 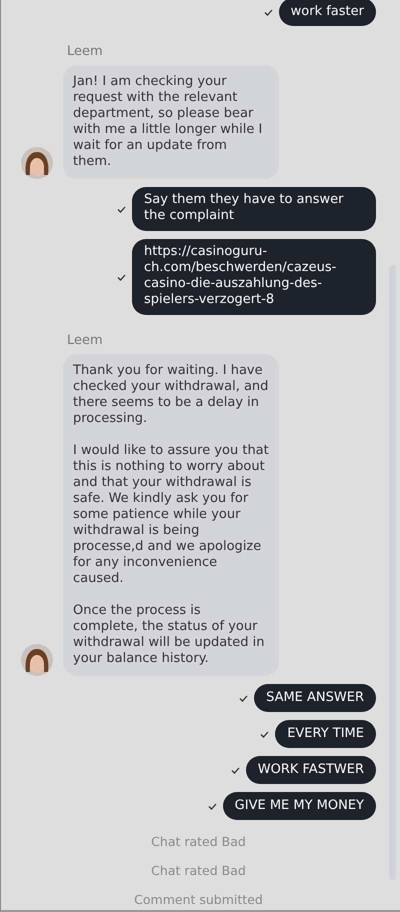 I want to click on user-message: EVERY TIME, so click(x=325, y=734).